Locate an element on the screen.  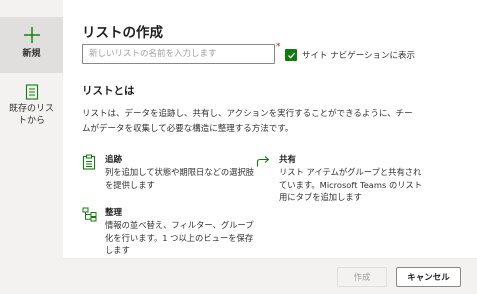
feature-title: 共有 is located at coordinates (288, 160).